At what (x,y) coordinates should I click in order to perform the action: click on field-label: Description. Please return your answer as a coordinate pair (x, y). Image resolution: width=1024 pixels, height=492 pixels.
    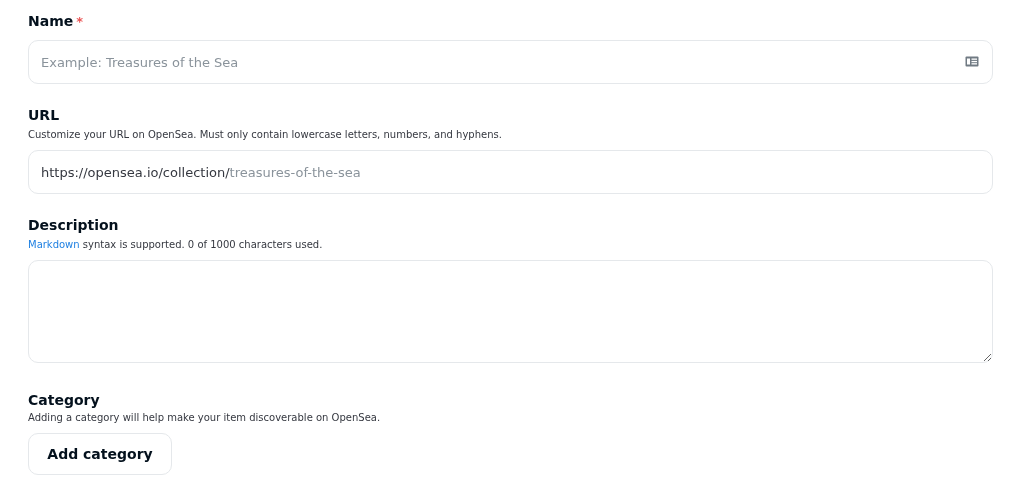
    Looking at the image, I should click on (74, 225).